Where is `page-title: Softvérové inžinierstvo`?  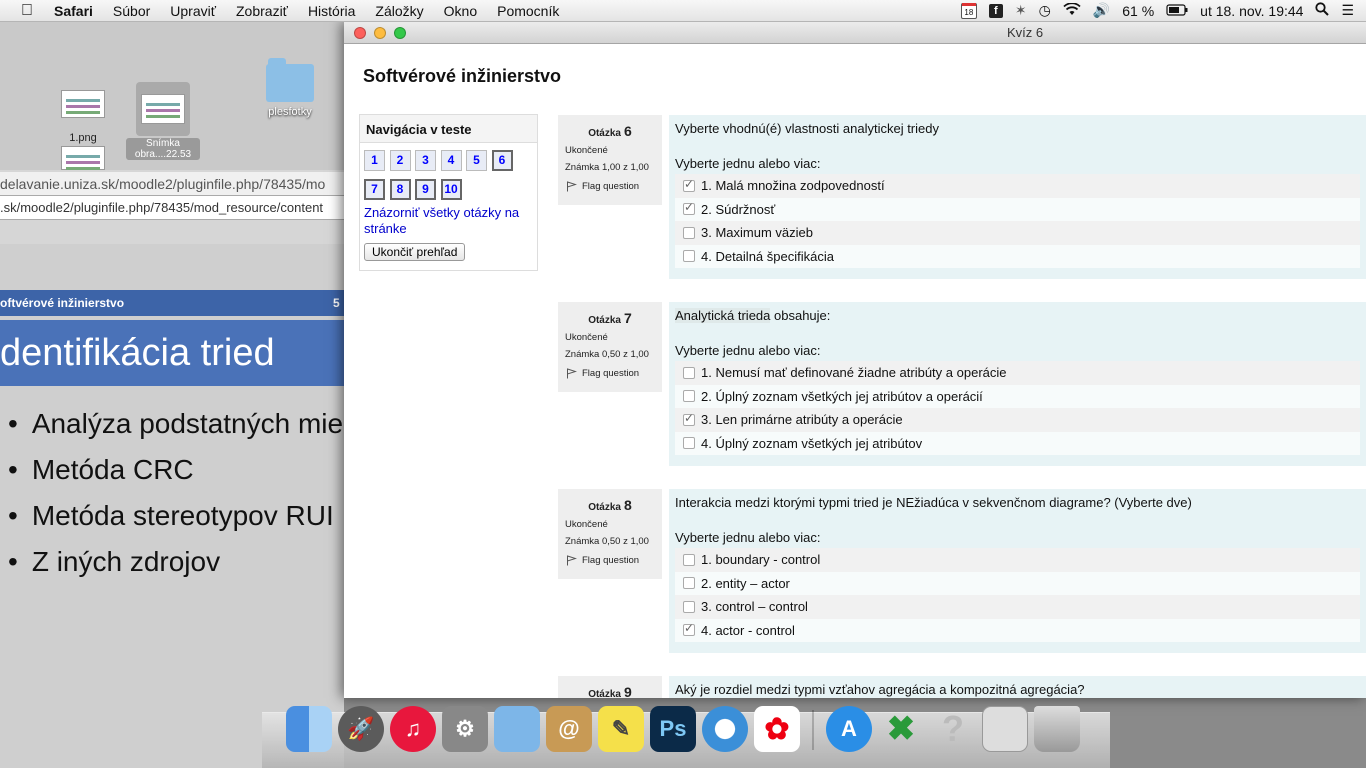
page-title: Softvérové inžinierstvo is located at coordinates (462, 76).